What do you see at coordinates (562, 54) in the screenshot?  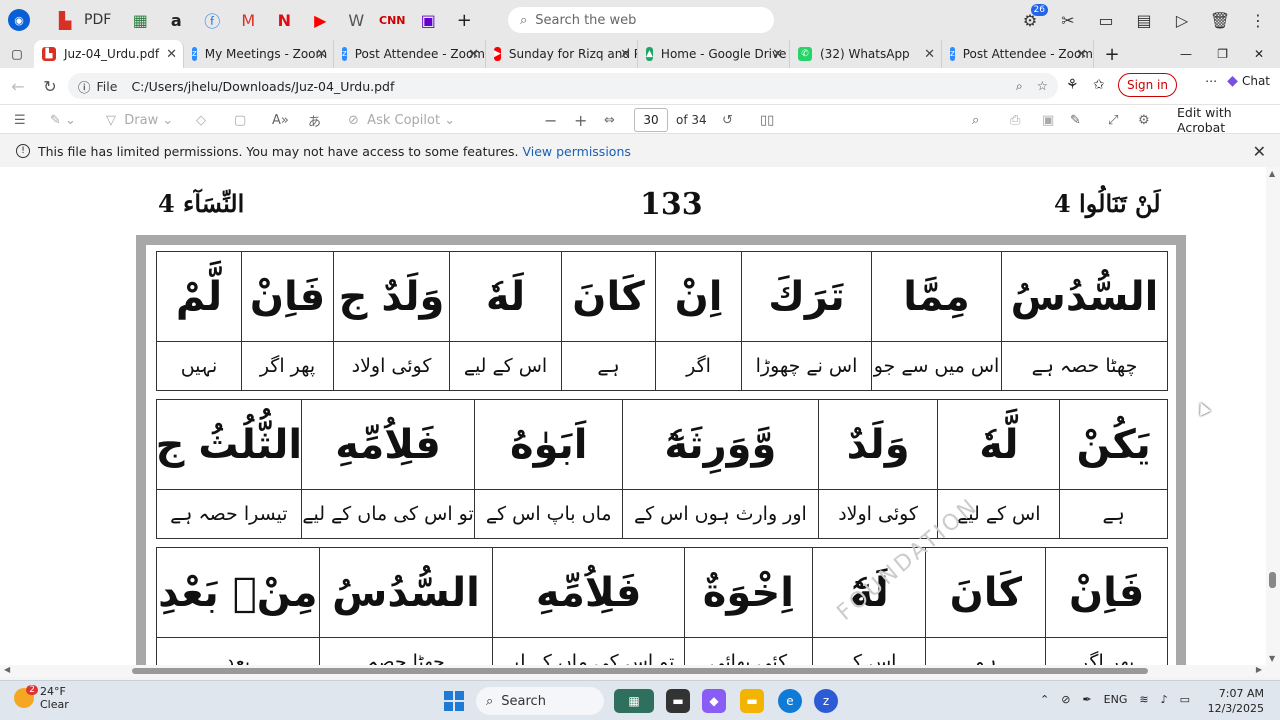 I see `tab-sunday-rizq: ▶ Sunday for Rizq and Pr ✕` at bounding box center [562, 54].